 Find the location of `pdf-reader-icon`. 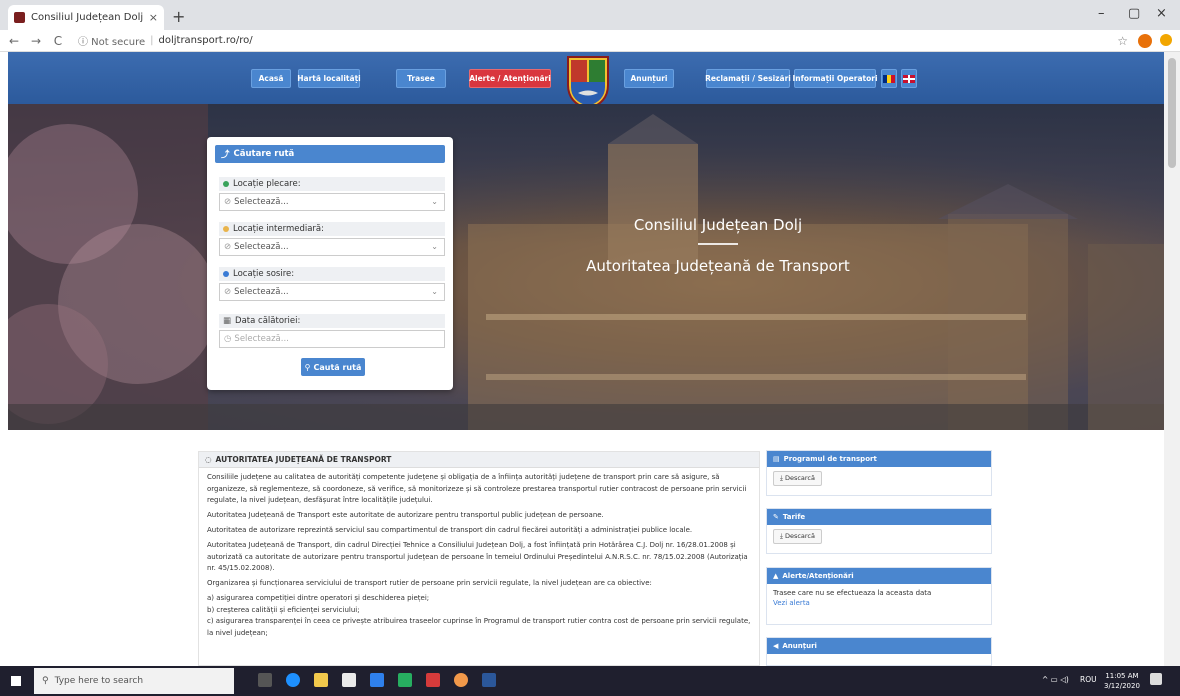

pdf-reader-icon is located at coordinates (433, 680).